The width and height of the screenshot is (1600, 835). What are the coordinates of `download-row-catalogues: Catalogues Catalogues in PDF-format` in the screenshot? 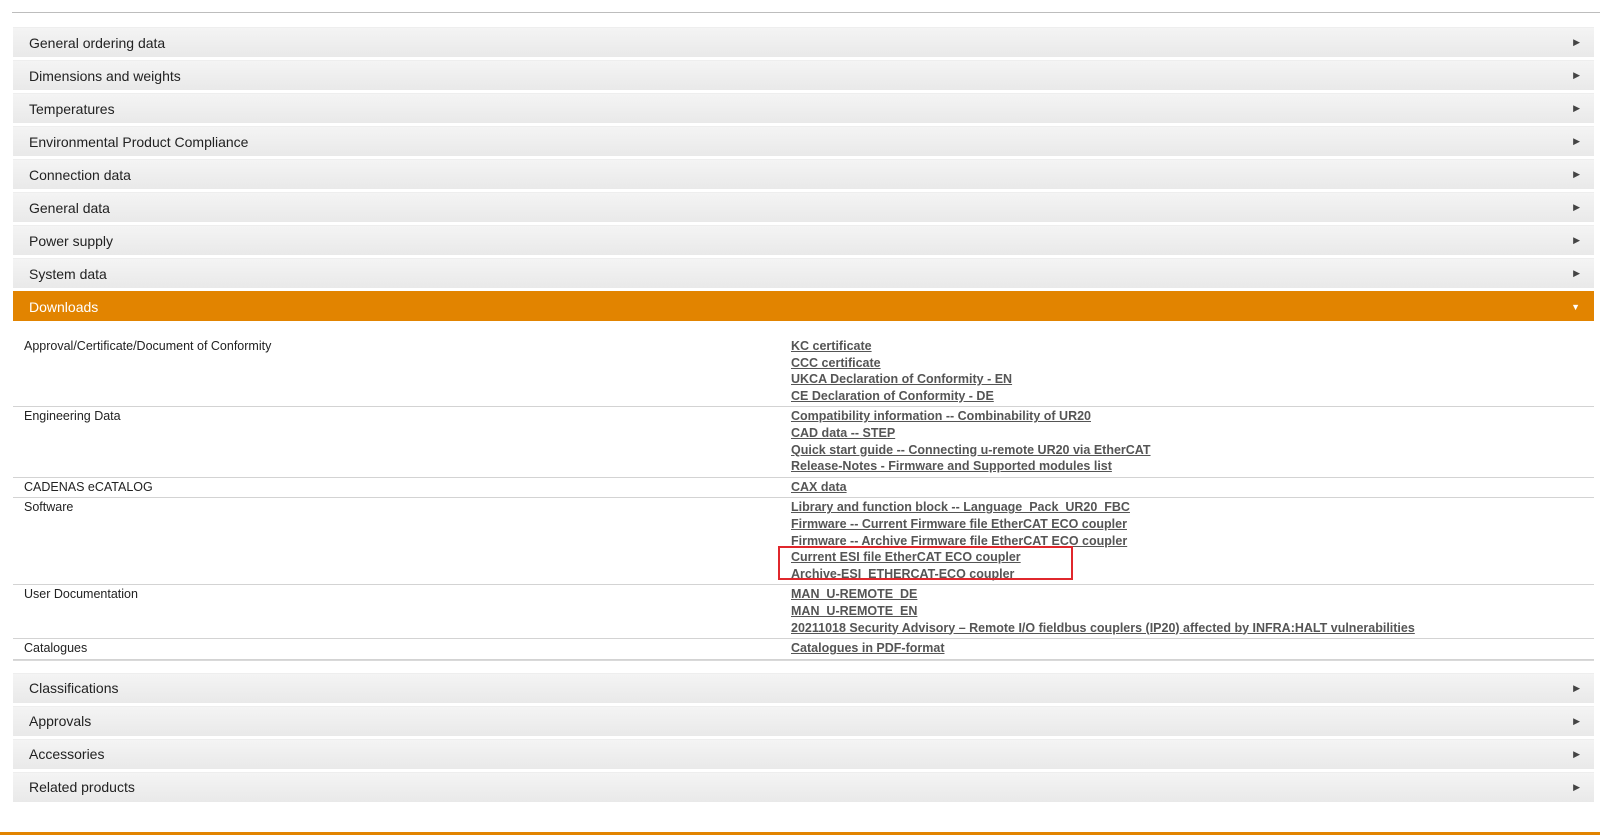 It's located at (803, 649).